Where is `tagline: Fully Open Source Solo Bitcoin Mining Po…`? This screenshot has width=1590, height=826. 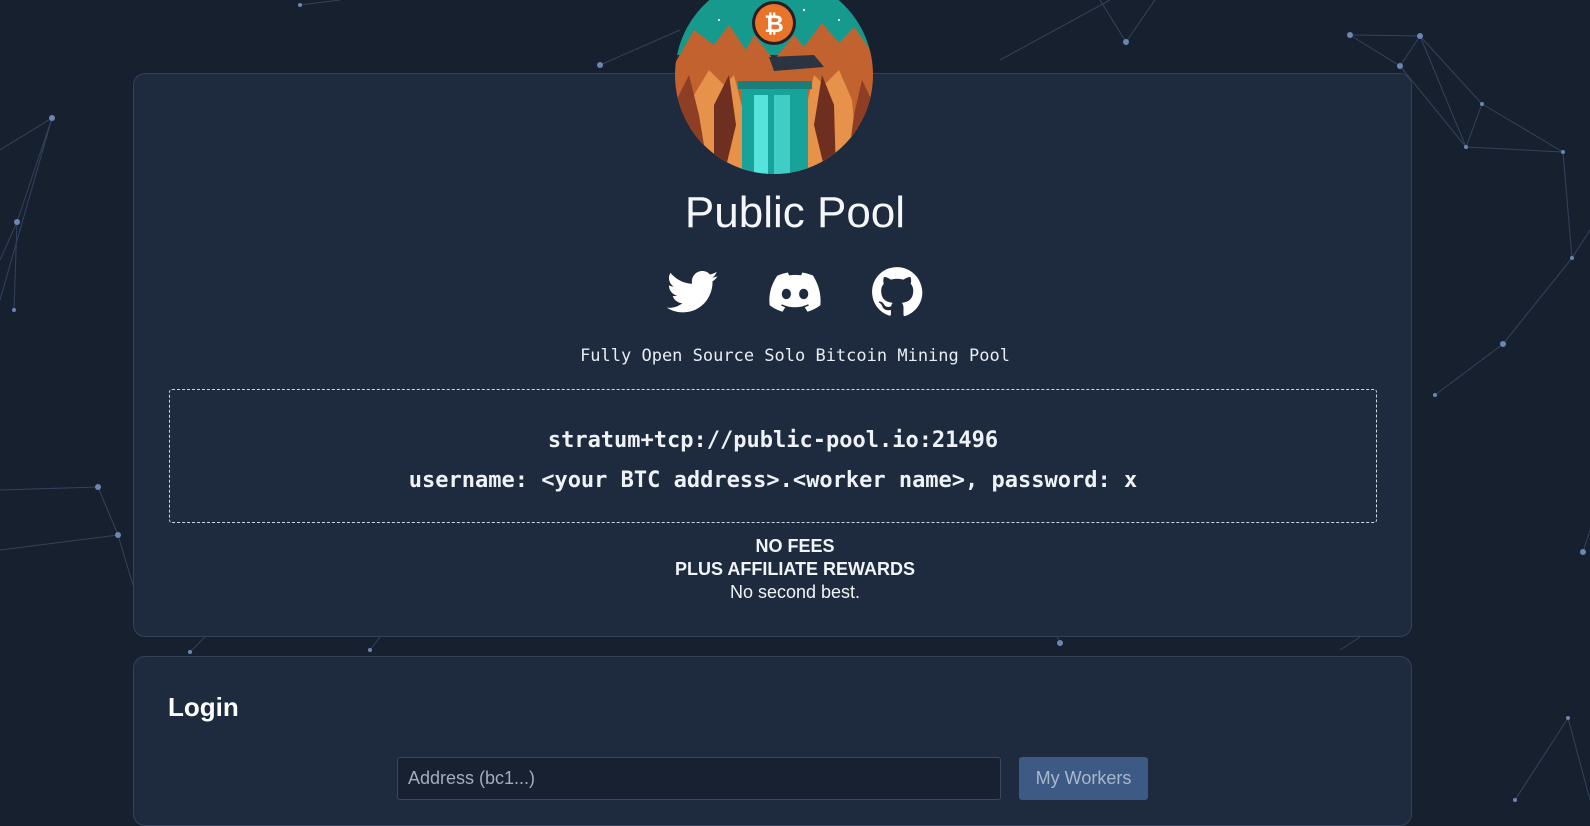
tagline: Fully Open Source Solo Bitcoin Mining Po… is located at coordinates (795, 356).